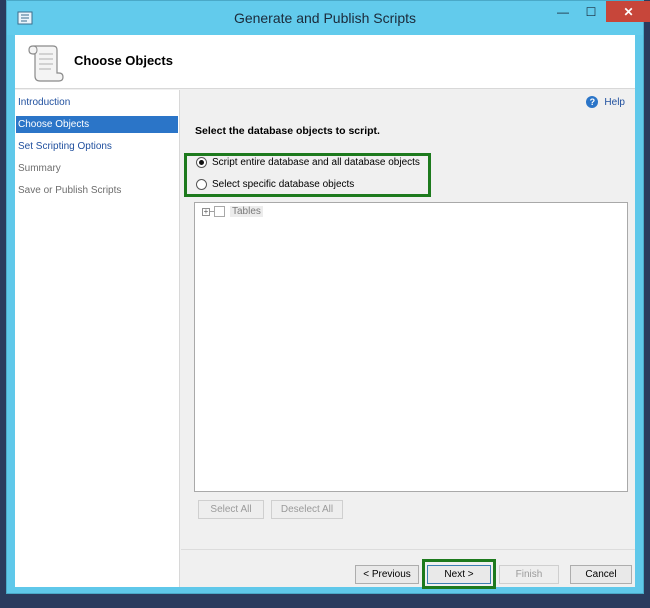 The height and width of the screenshot is (608, 650). I want to click on previous-button: < Previous, so click(387, 574).